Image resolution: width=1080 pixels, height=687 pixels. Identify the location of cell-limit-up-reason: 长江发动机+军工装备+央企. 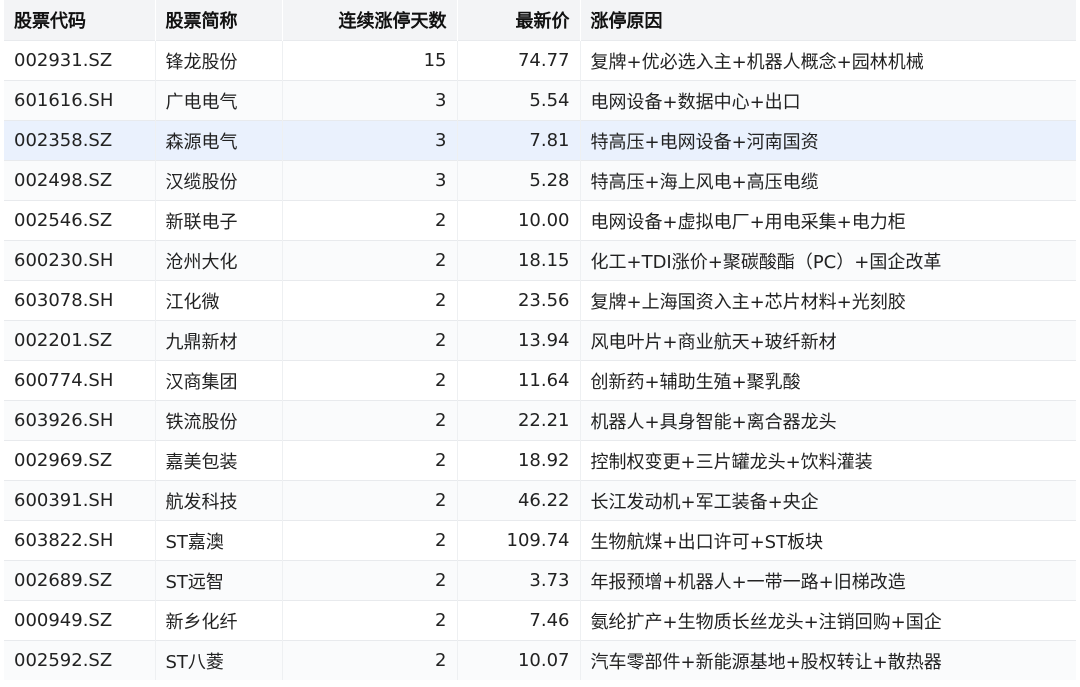
(828, 500).